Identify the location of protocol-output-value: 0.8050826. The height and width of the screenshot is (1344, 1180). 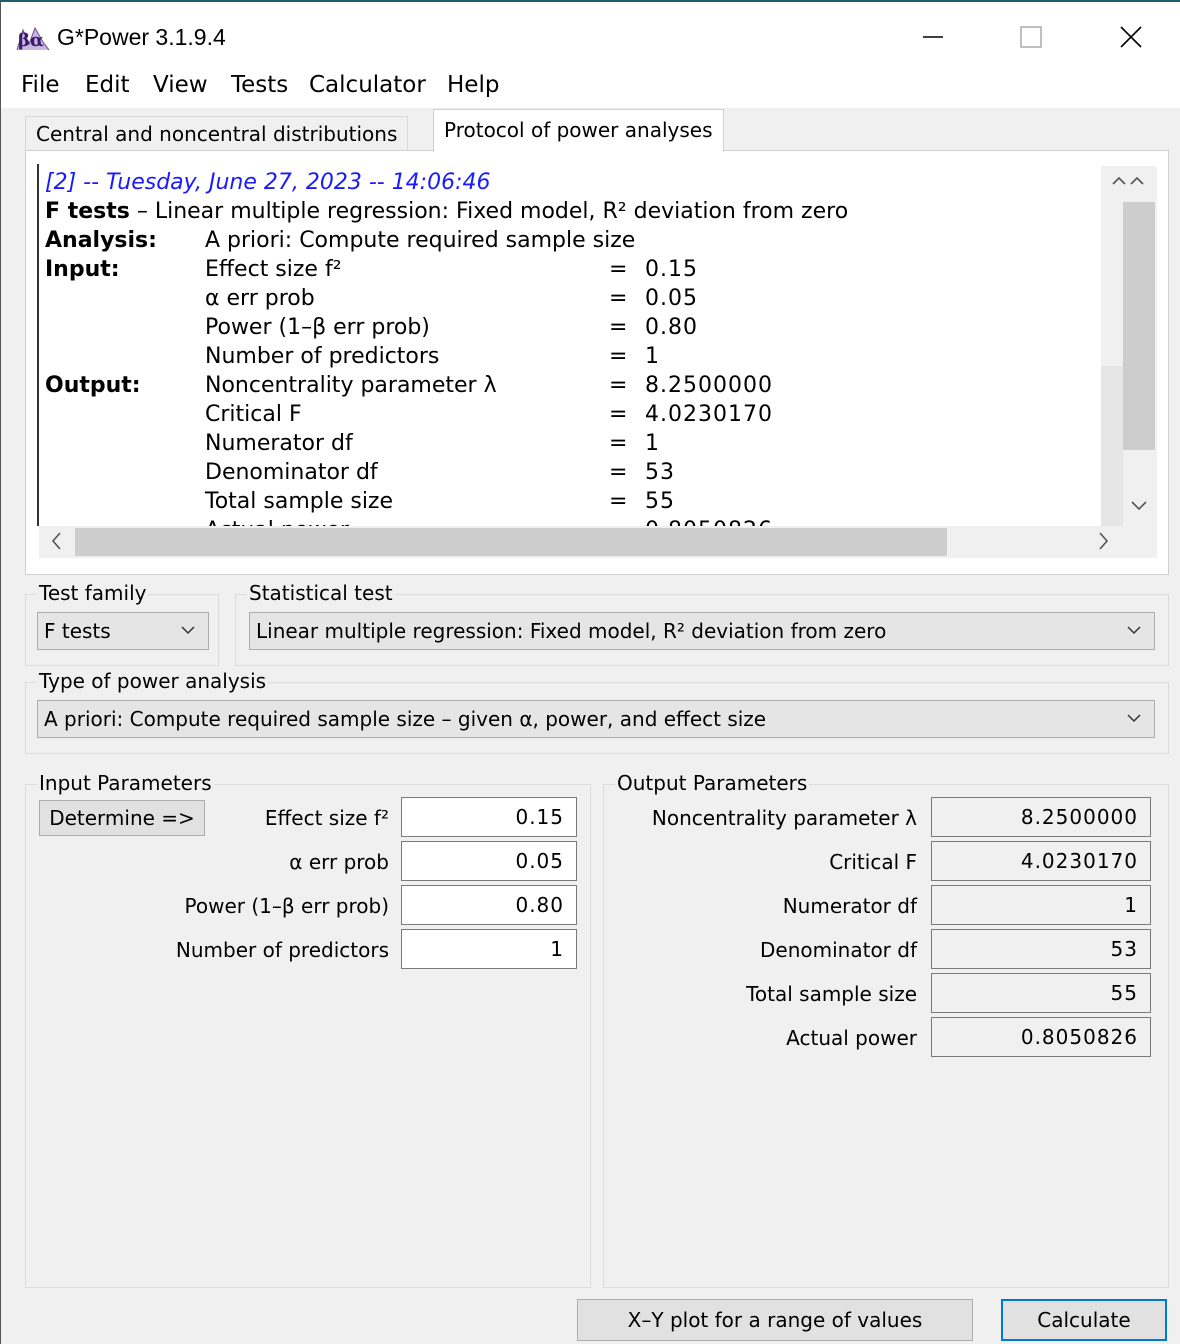
(709, 521).